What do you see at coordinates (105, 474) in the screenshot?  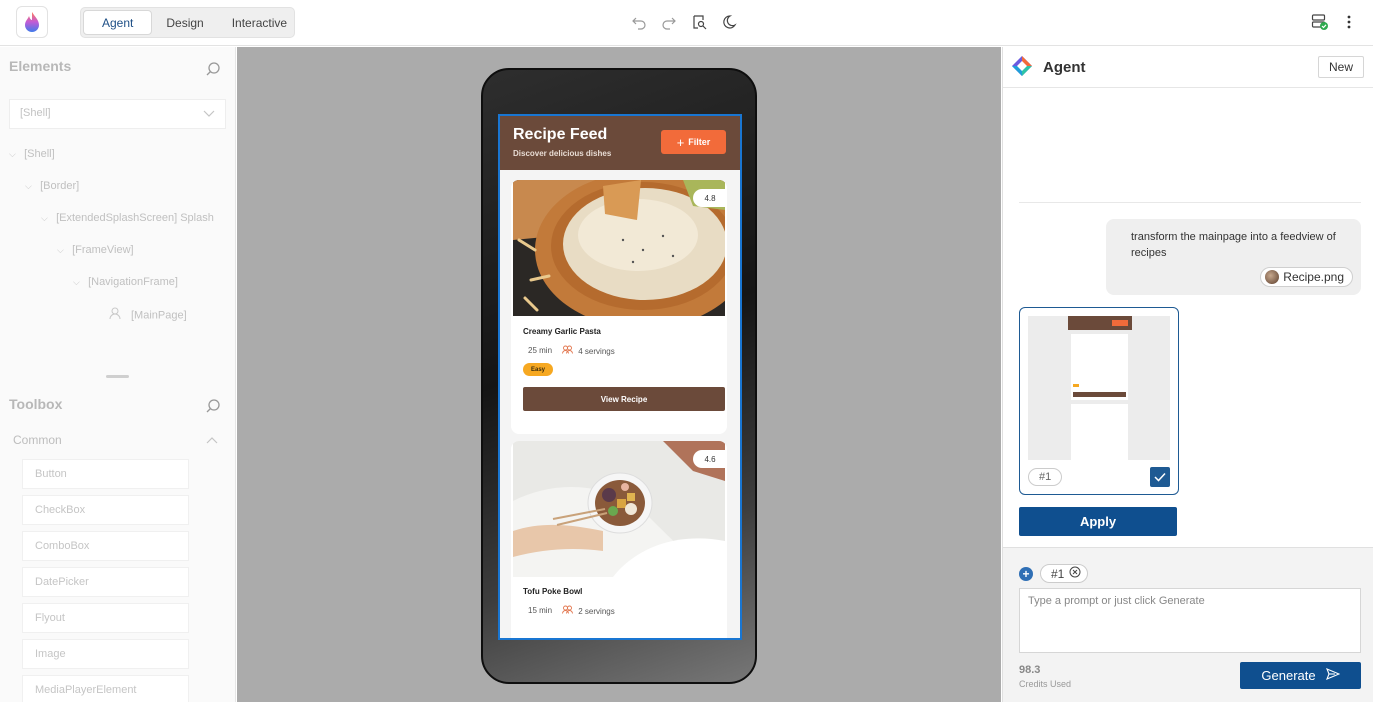 I see `toolbox-item-button: Button` at bounding box center [105, 474].